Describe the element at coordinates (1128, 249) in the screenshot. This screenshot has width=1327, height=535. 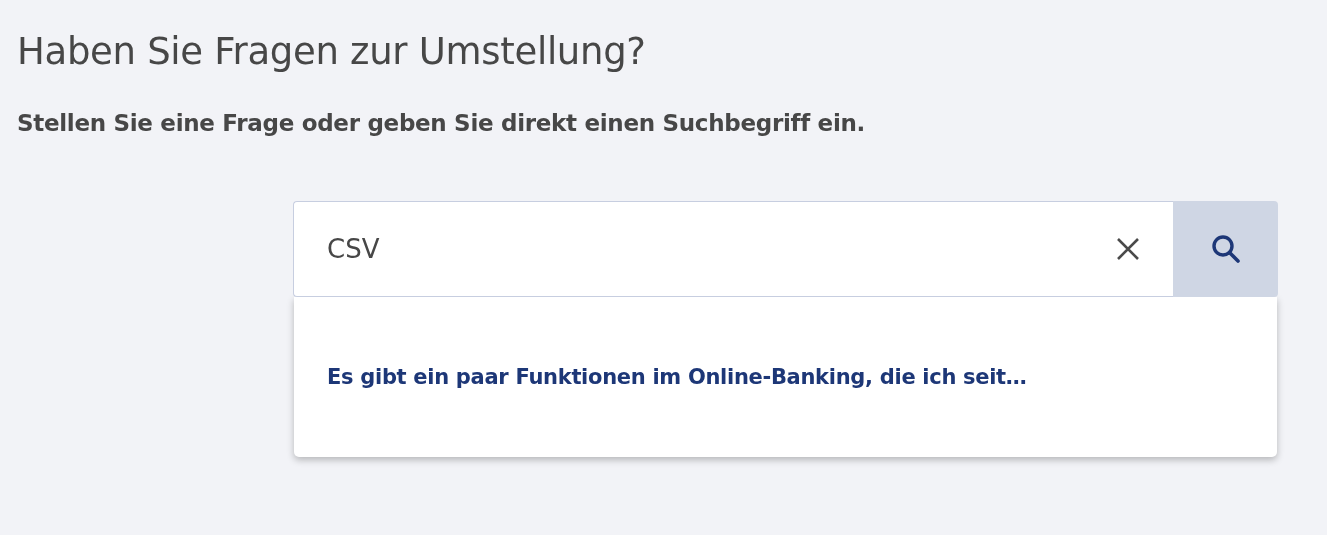
I see `close-icon` at that location.